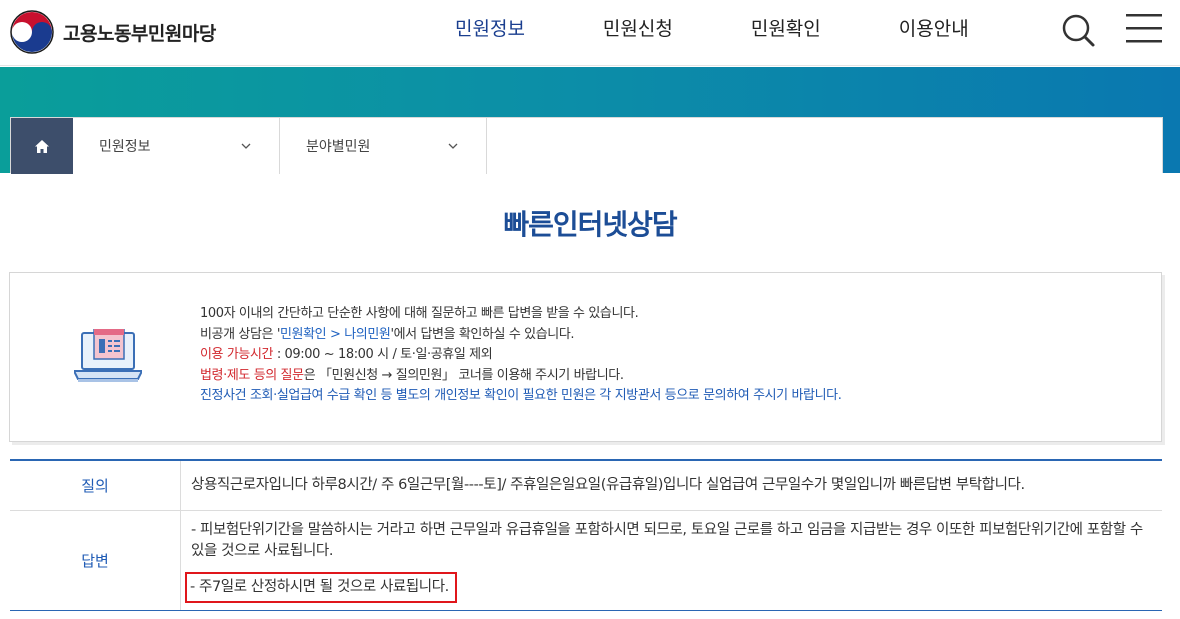 This screenshot has height=619, width=1180. I want to click on menu-button, so click(1144, 31).